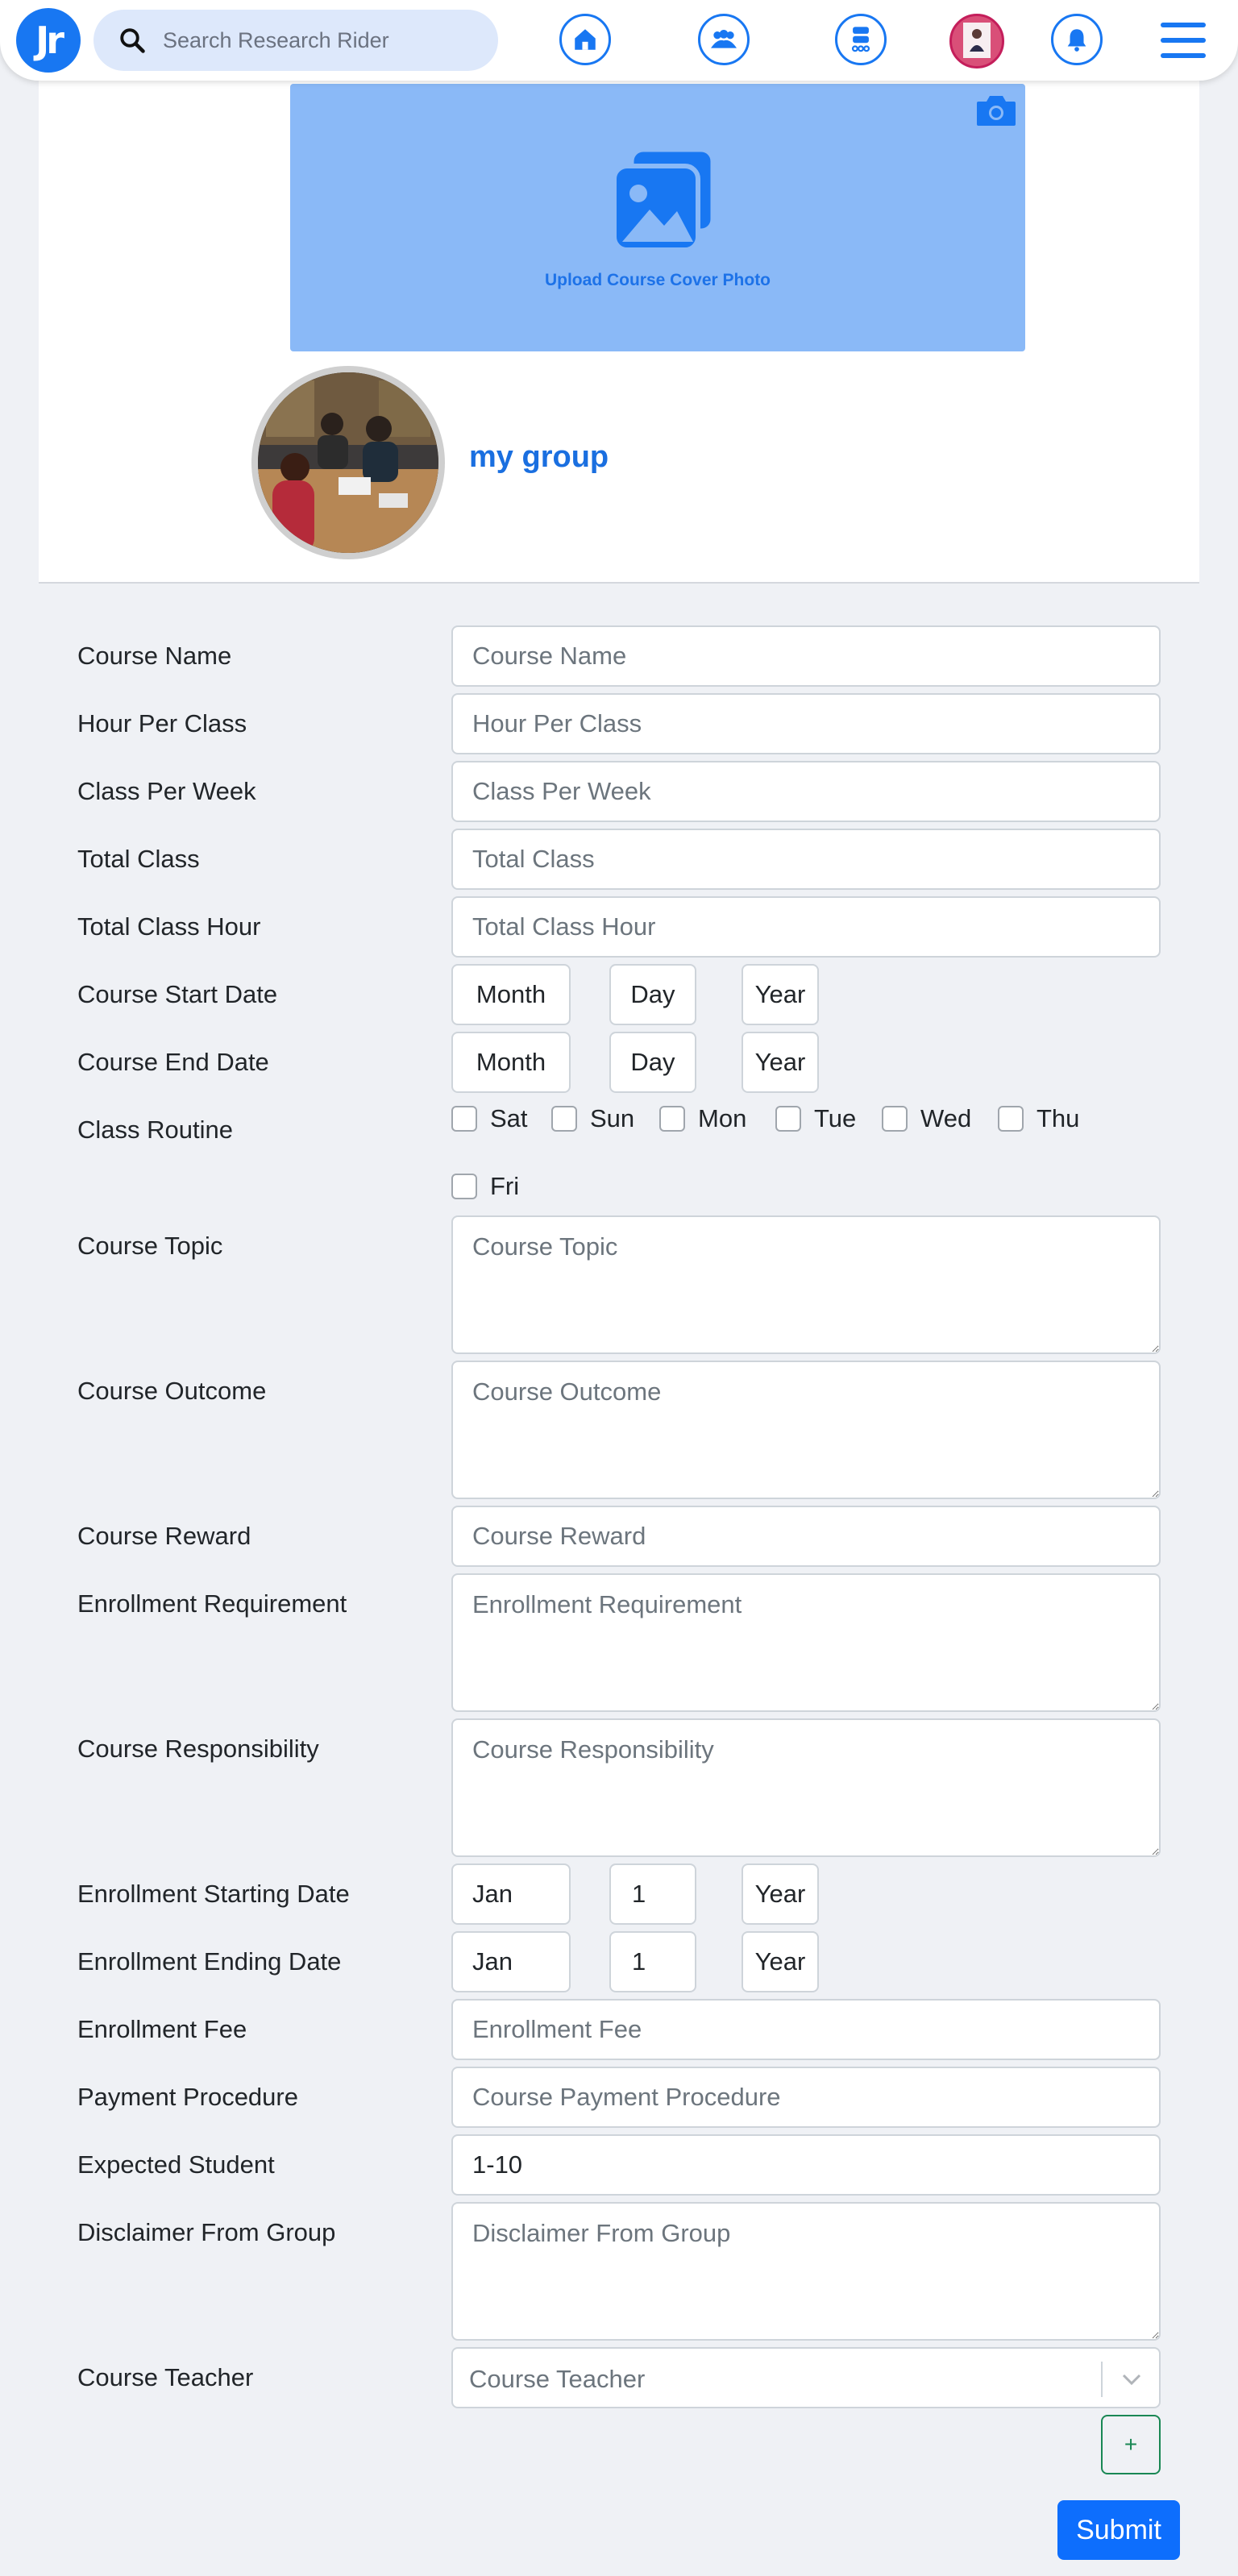  Describe the element at coordinates (806, 927) in the screenshot. I see `total-class-hour-input` at that location.